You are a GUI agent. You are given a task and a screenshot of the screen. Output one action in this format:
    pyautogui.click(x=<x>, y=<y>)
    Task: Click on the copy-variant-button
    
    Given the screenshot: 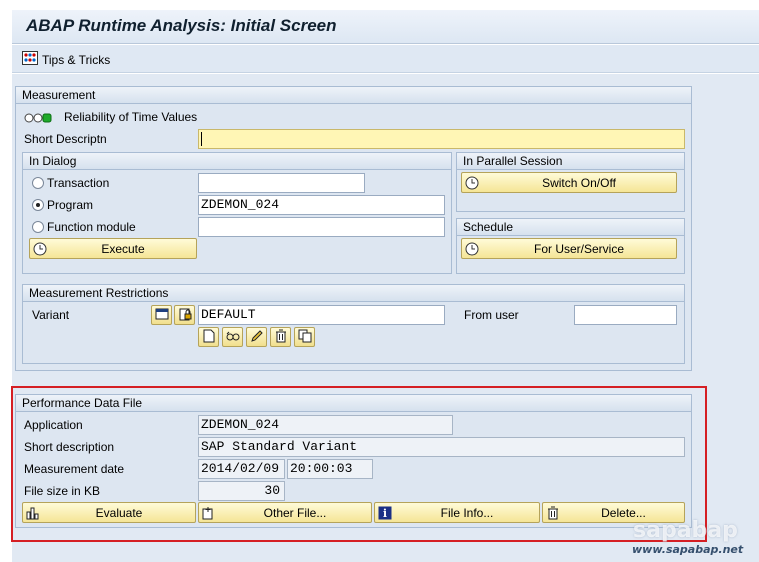 What is the action you would take?
    pyautogui.click(x=304, y=337)
    